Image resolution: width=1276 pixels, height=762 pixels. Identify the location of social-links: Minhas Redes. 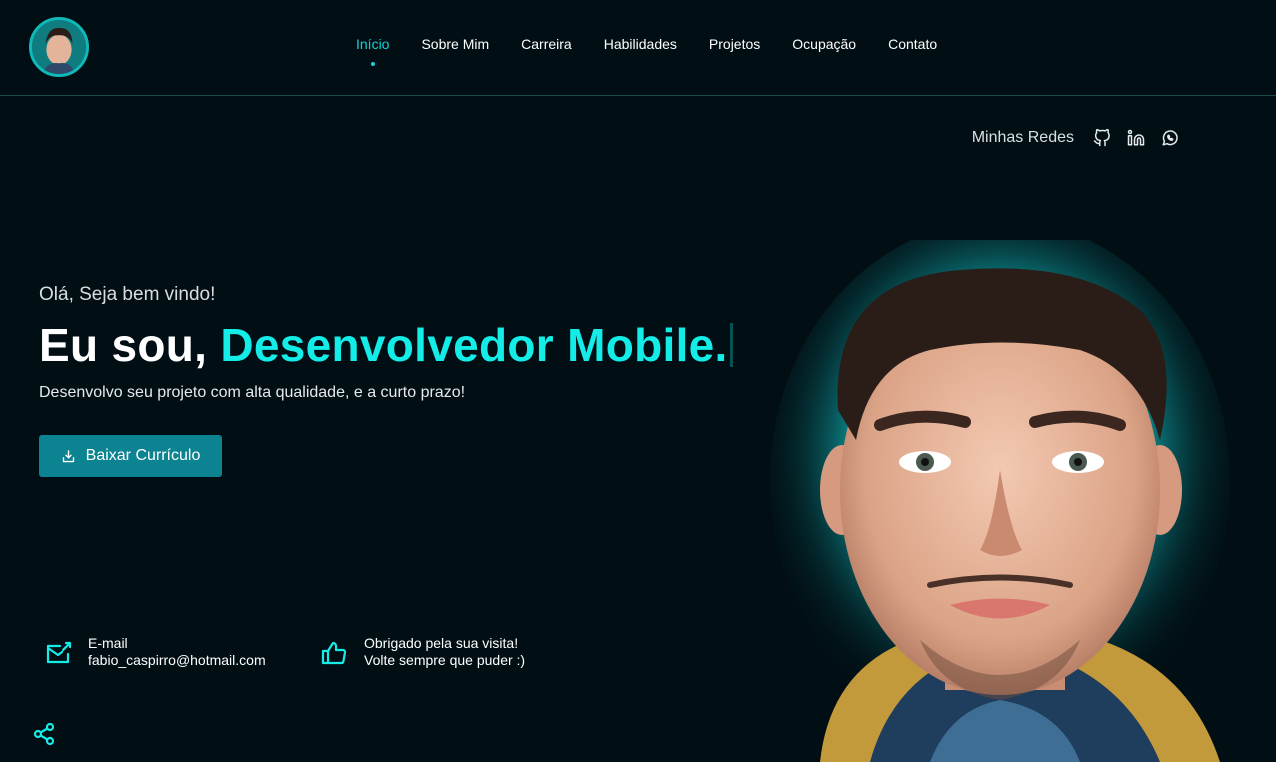
(1076, 138).